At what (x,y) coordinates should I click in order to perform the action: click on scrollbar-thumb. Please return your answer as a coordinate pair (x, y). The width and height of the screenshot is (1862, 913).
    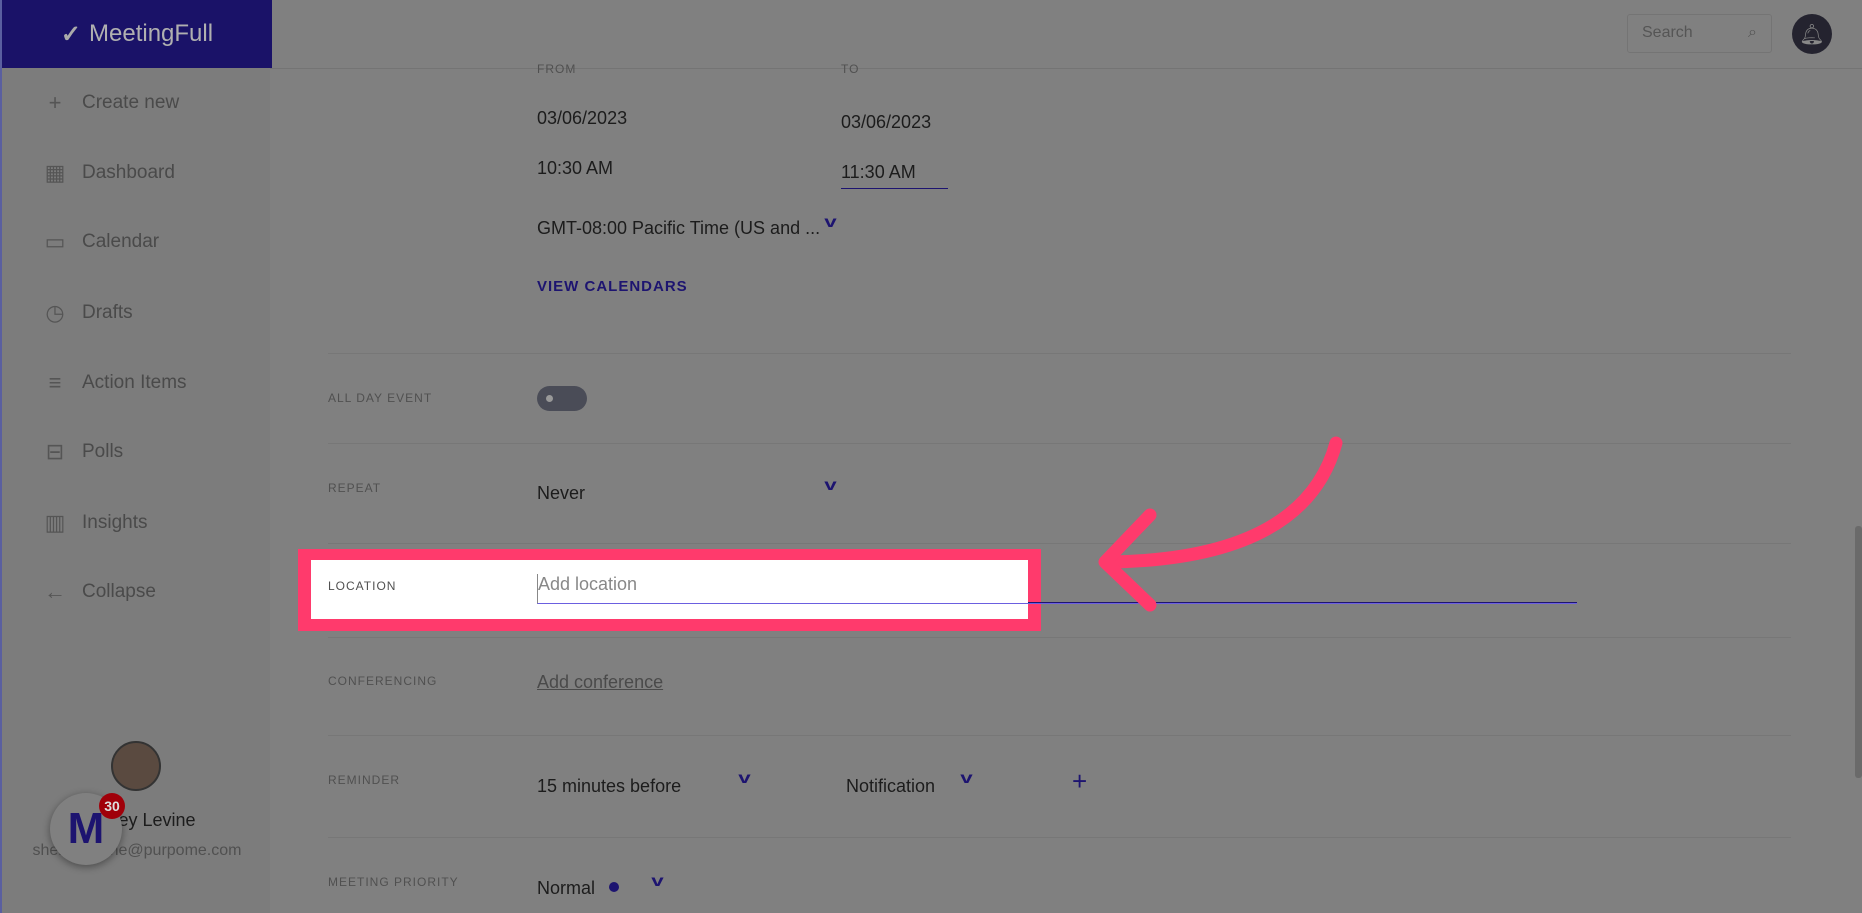
    Looking at the image, I should click on (1858, 652).